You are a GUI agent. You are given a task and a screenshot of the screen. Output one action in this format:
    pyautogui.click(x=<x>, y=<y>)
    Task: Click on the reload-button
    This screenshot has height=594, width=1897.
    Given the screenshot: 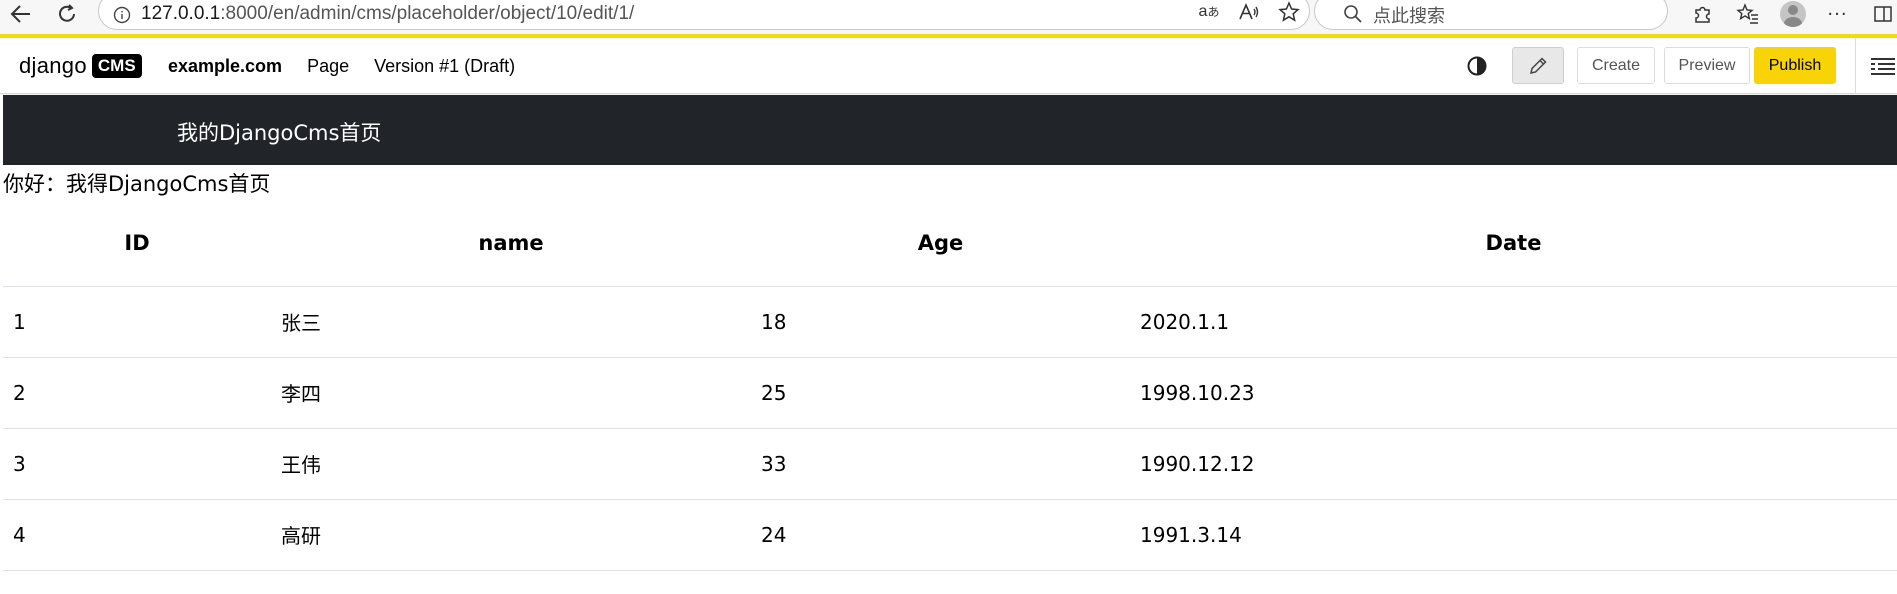 What is the action you would take?
    pyautogui.click(x=67, y=14)
    